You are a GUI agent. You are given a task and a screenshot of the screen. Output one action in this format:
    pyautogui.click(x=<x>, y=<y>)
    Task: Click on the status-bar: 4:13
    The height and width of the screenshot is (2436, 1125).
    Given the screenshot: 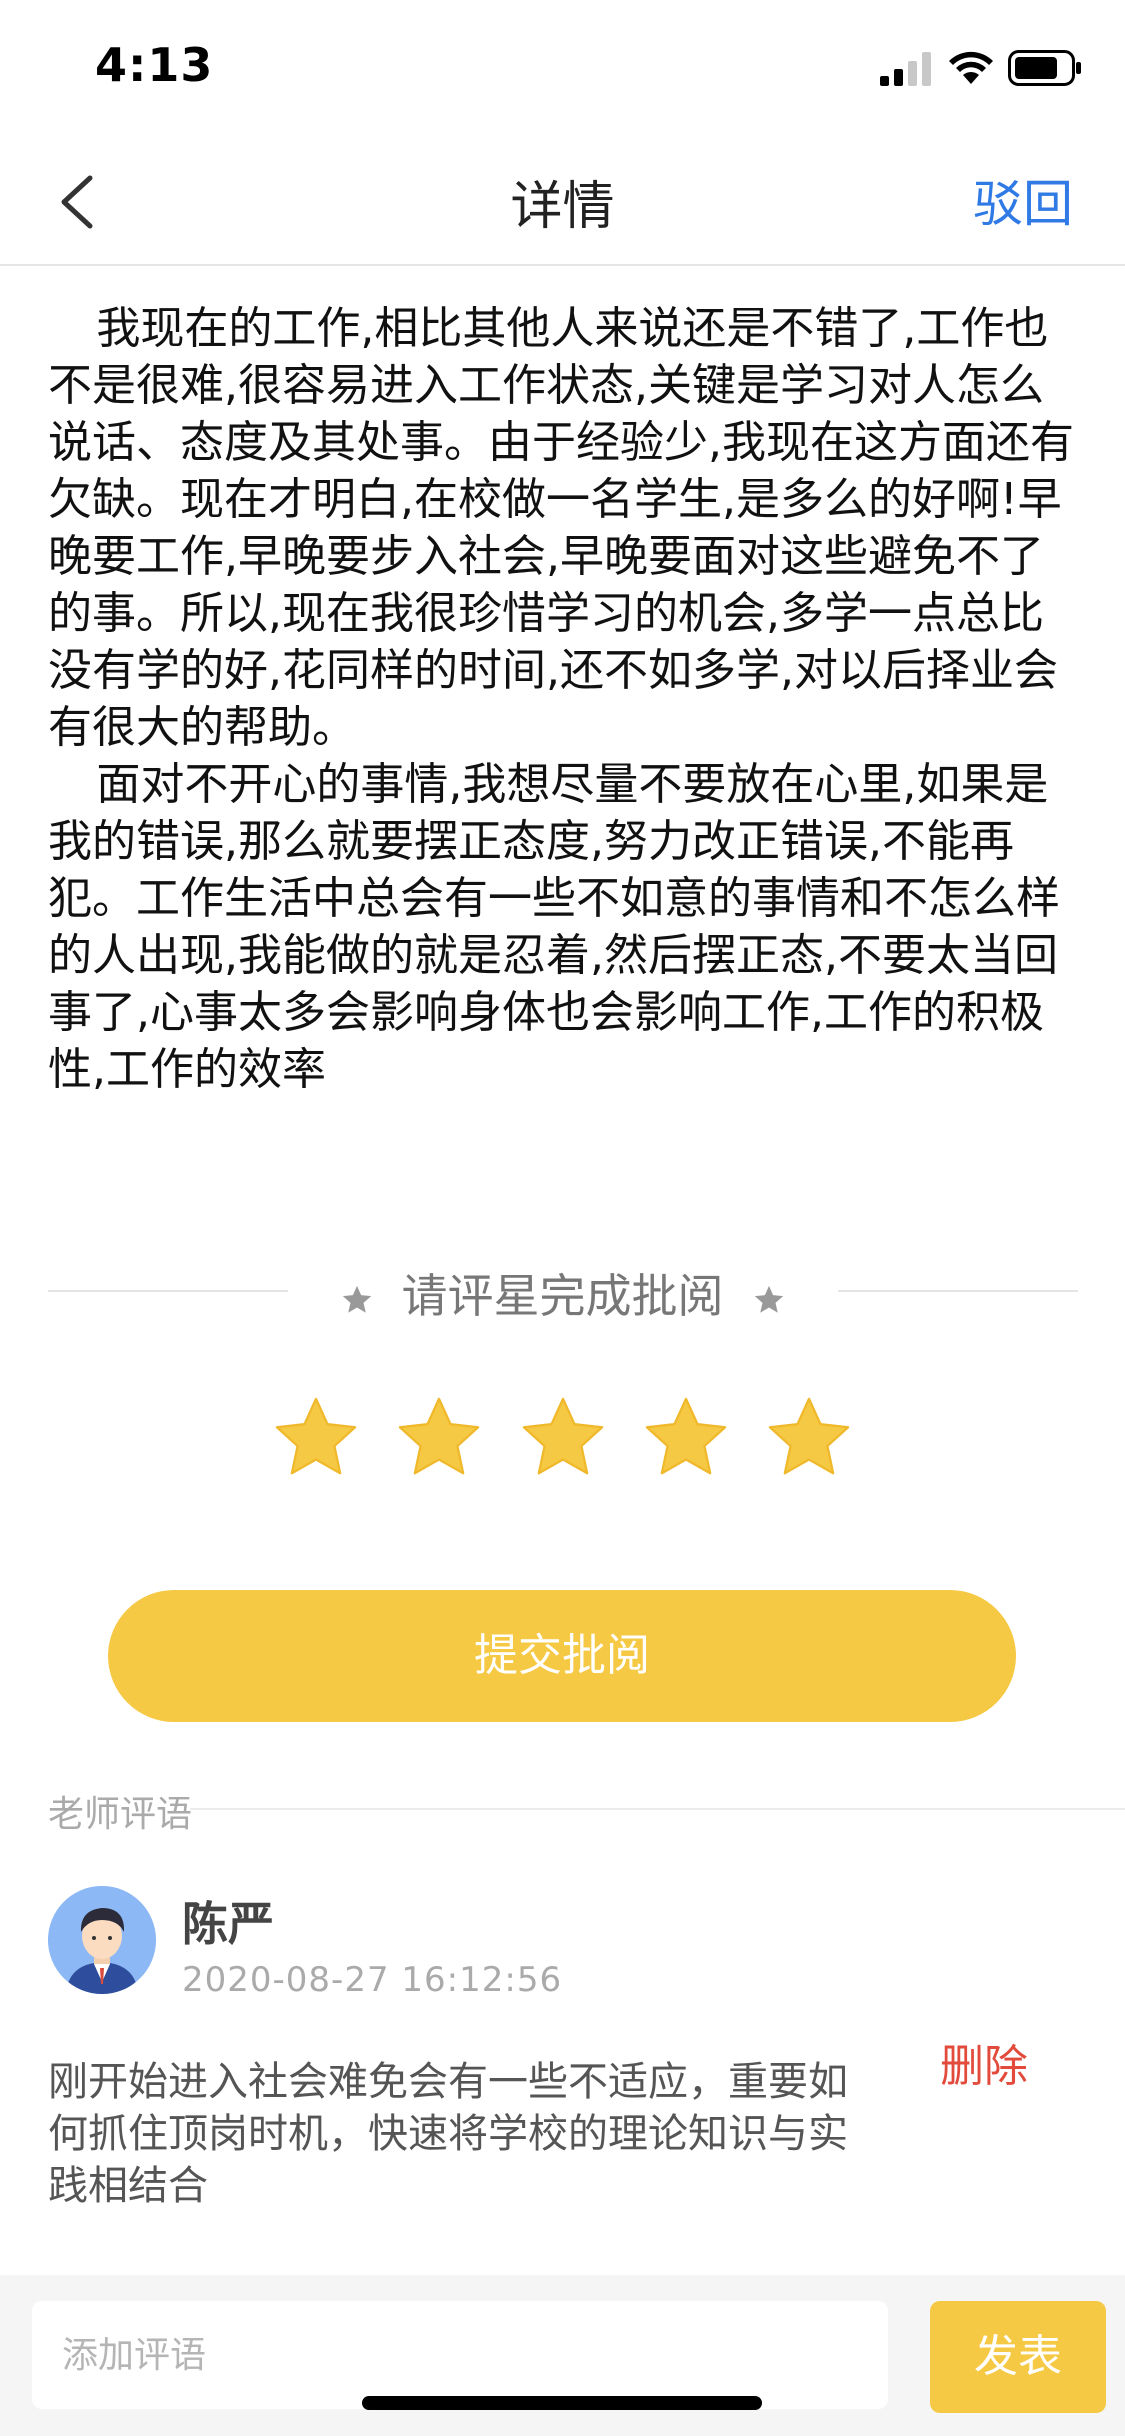 What is the action you would take?
    pyautogui.click(x=562, y=70)
    